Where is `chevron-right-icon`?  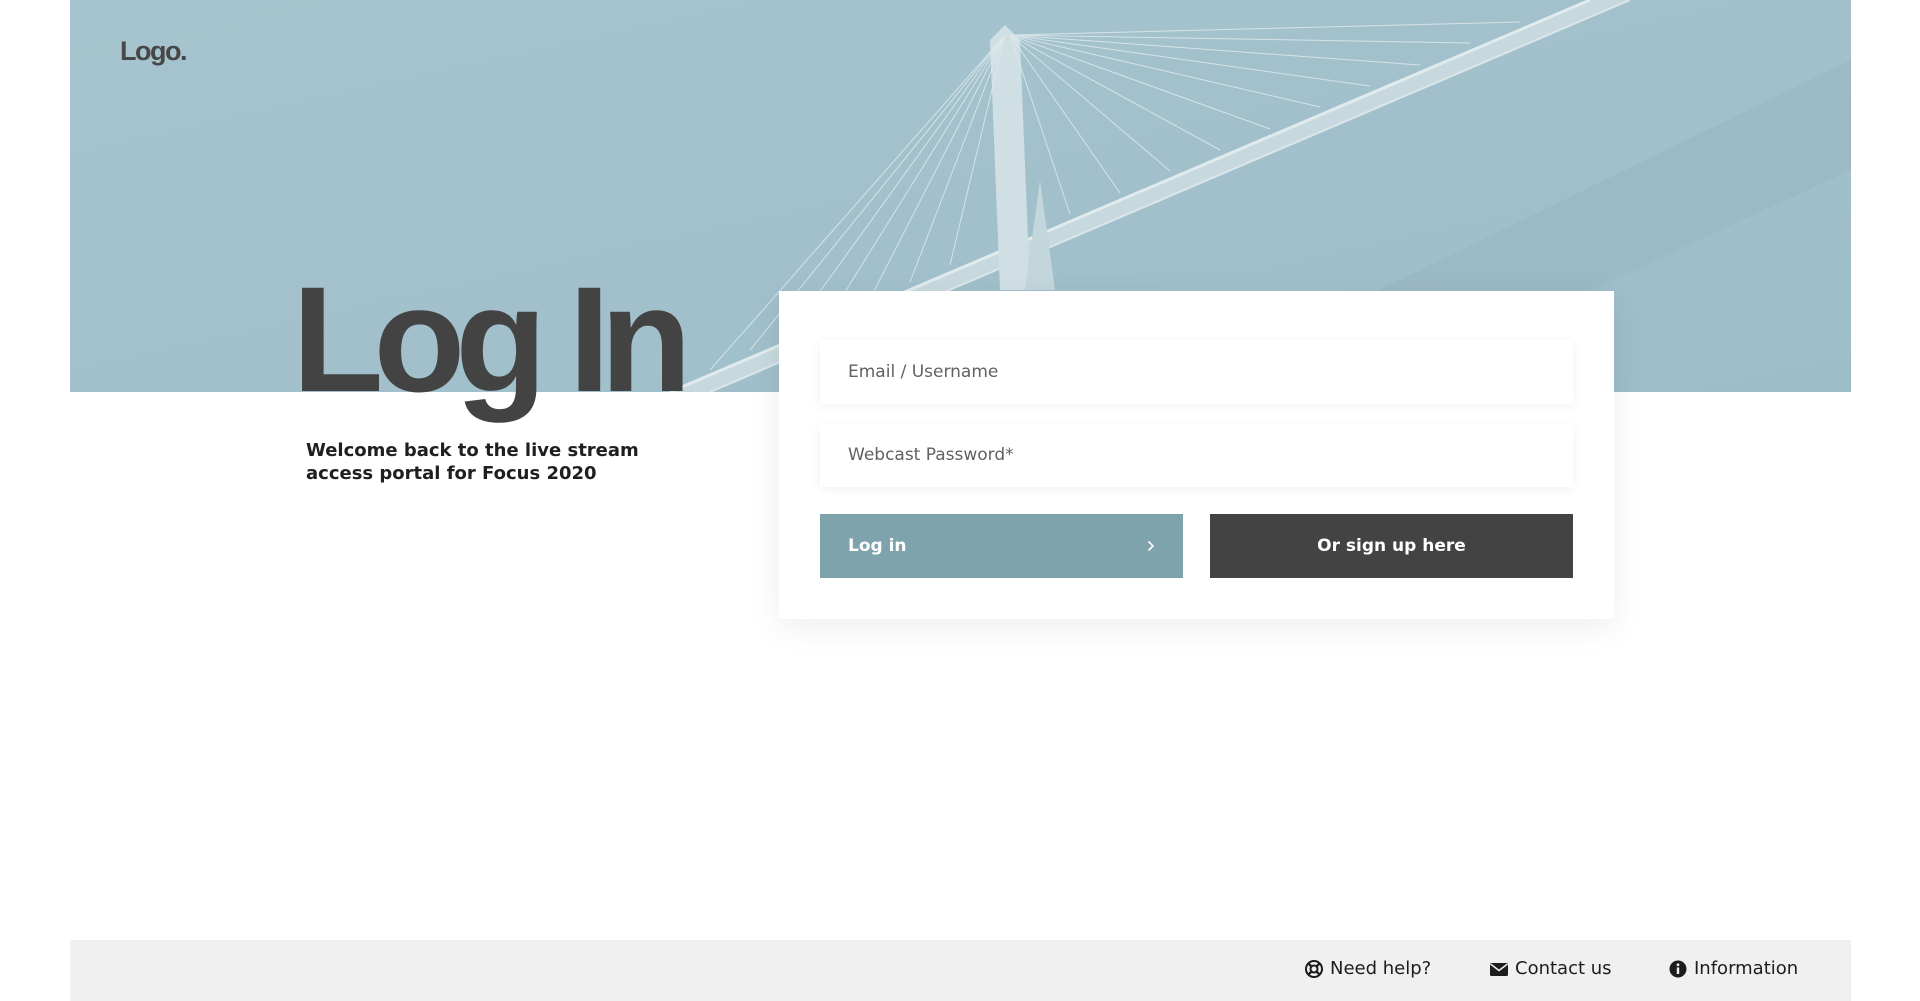 chevron-right-icon is located at coordinates (1151, 546).